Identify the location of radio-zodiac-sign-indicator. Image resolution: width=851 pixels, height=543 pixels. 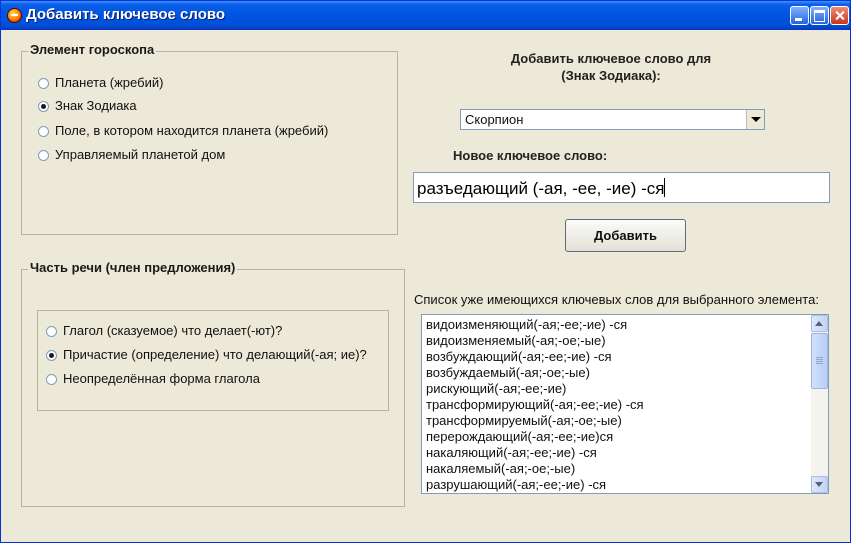
(43, 106).